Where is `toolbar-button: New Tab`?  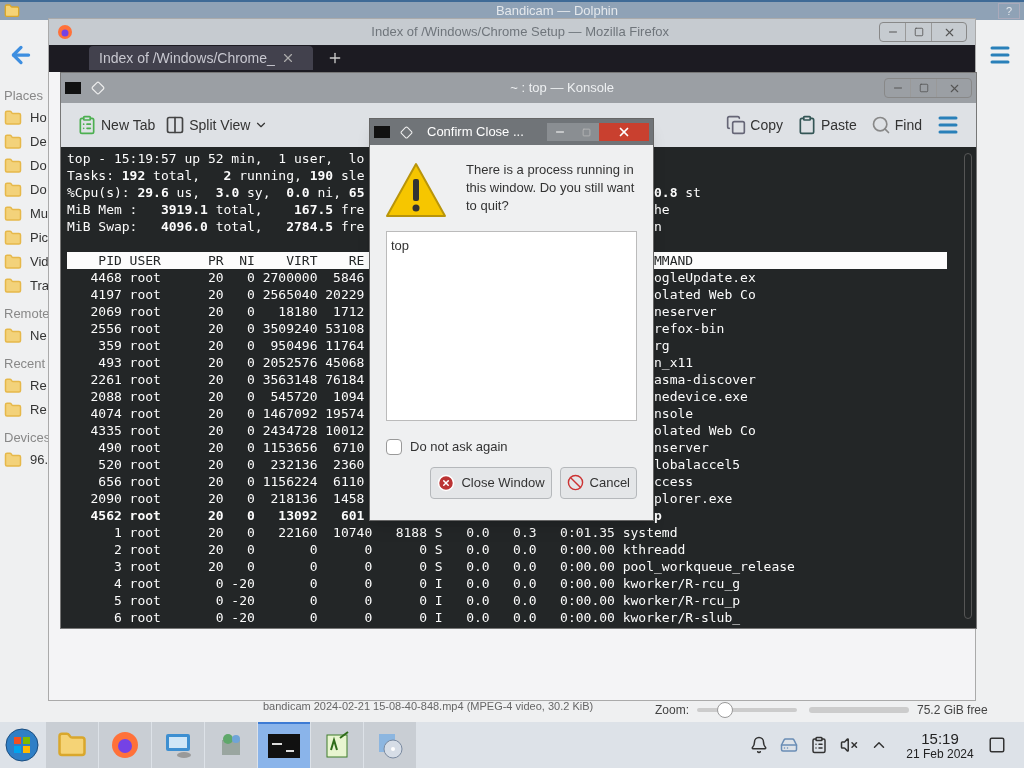
toolbar-button: New Tab is located at coordinates (116, 125).